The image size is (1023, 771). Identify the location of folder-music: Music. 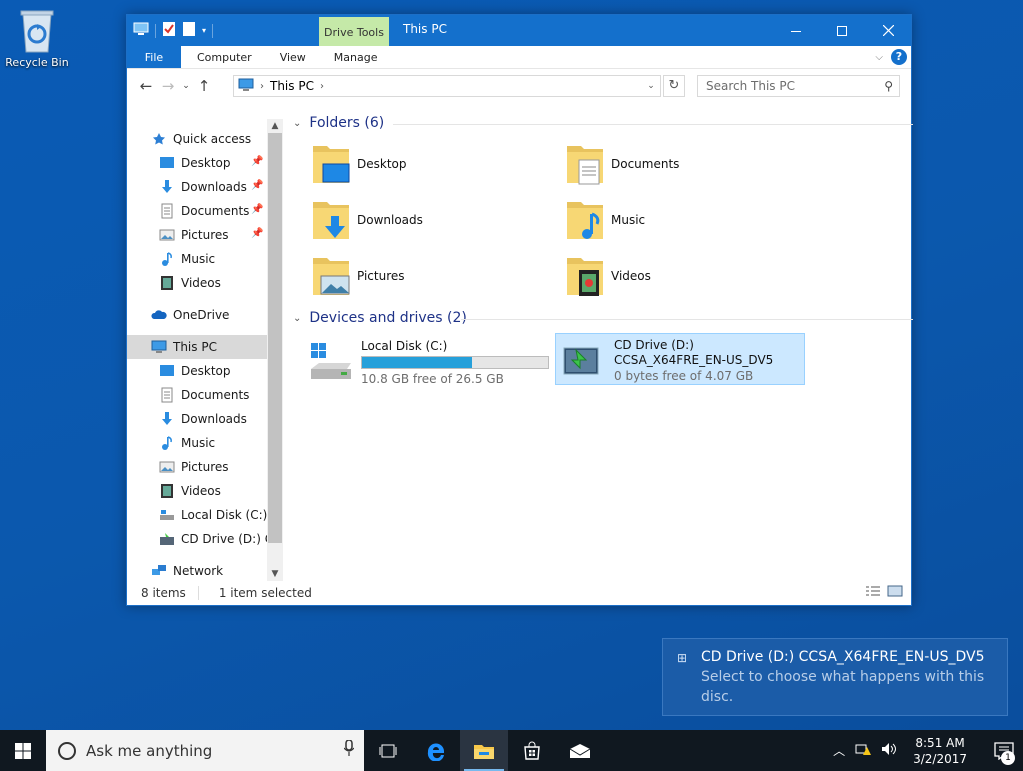
(685, 220).